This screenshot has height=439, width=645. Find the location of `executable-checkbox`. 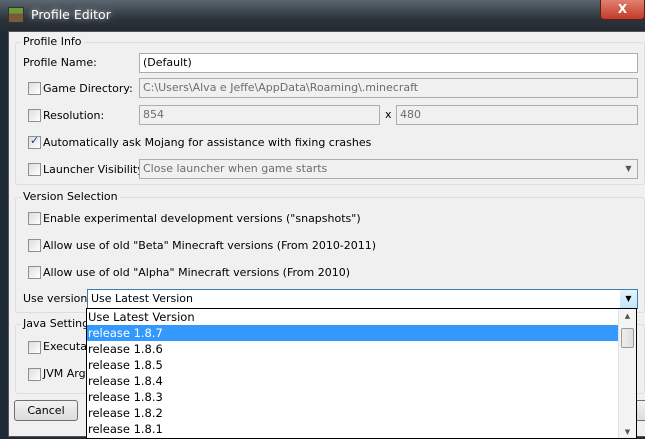

executable-checkbox is located at coordinates (34, 347).